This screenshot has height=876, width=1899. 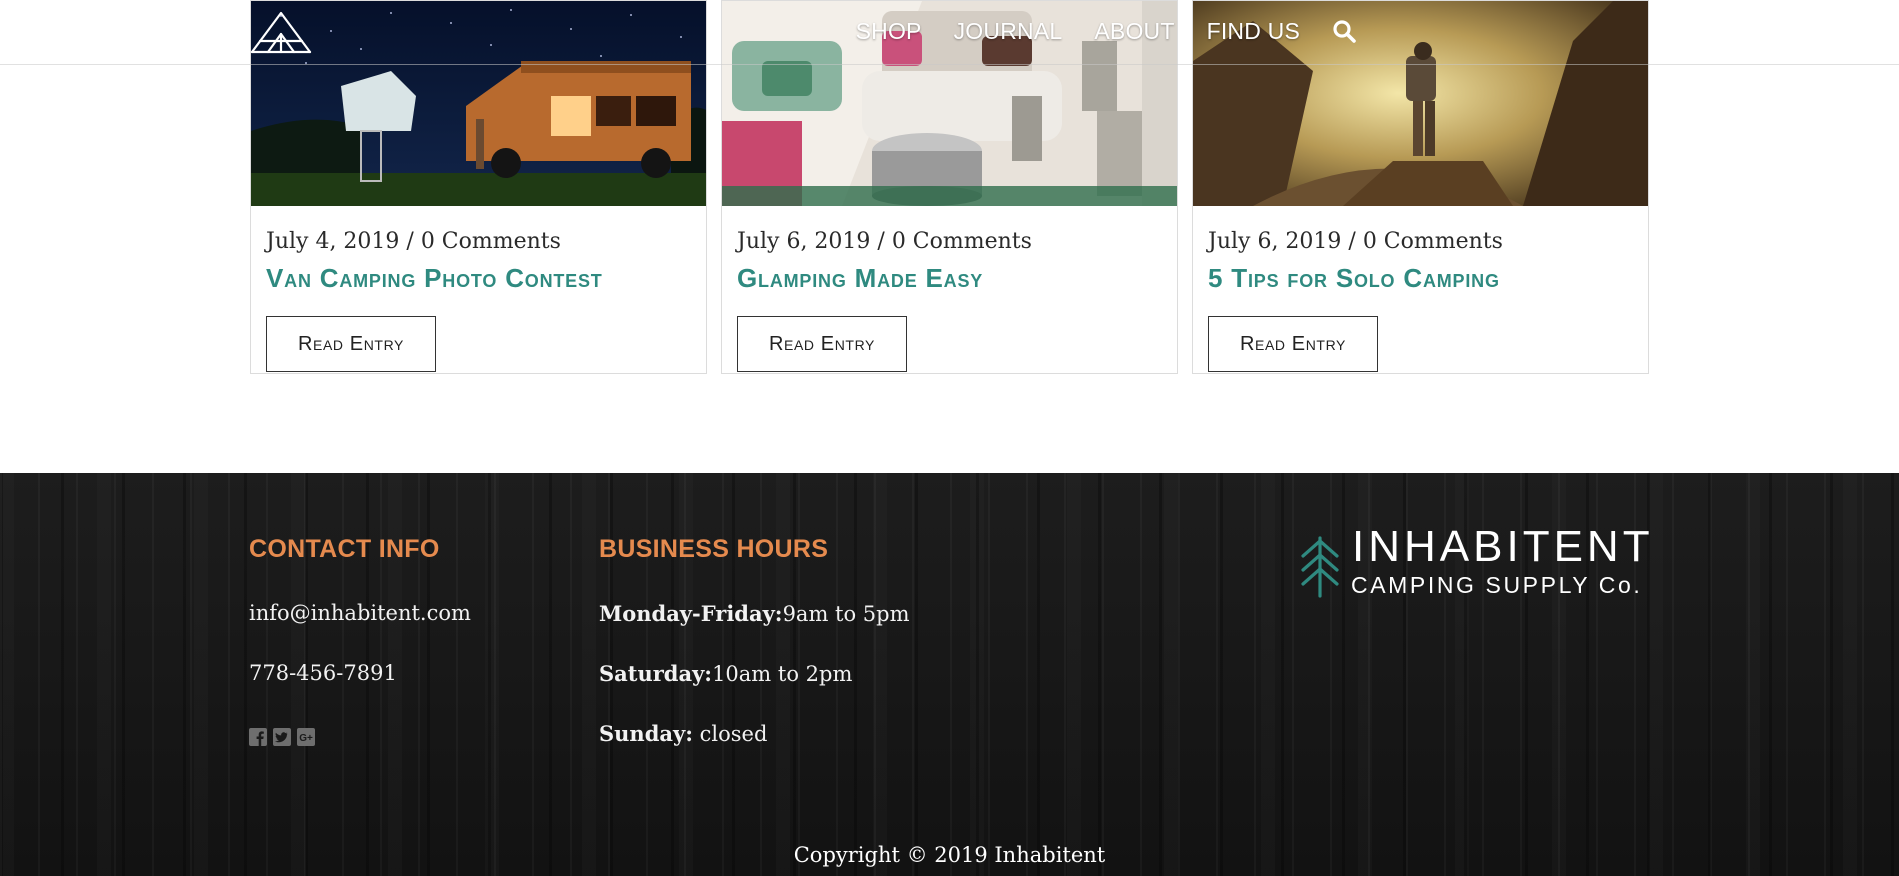 I want to click on brand-name: INHABITENT, so click(x=1503, y=546).